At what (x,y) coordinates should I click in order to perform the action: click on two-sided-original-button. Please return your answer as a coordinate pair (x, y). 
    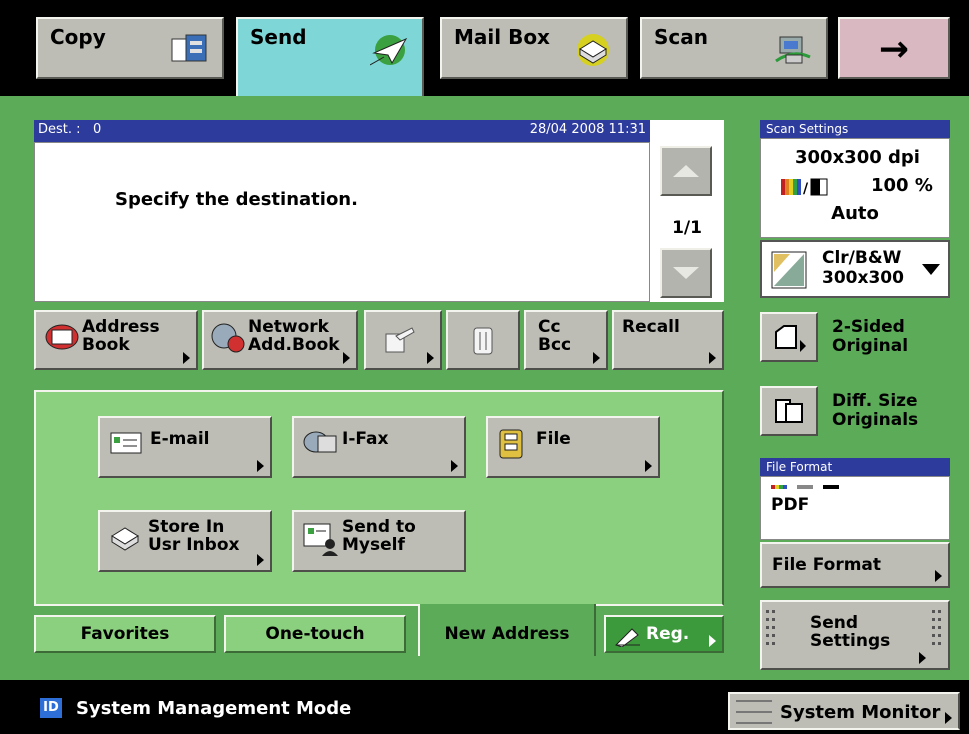
    Looking at the image, I should click on (789, 337).